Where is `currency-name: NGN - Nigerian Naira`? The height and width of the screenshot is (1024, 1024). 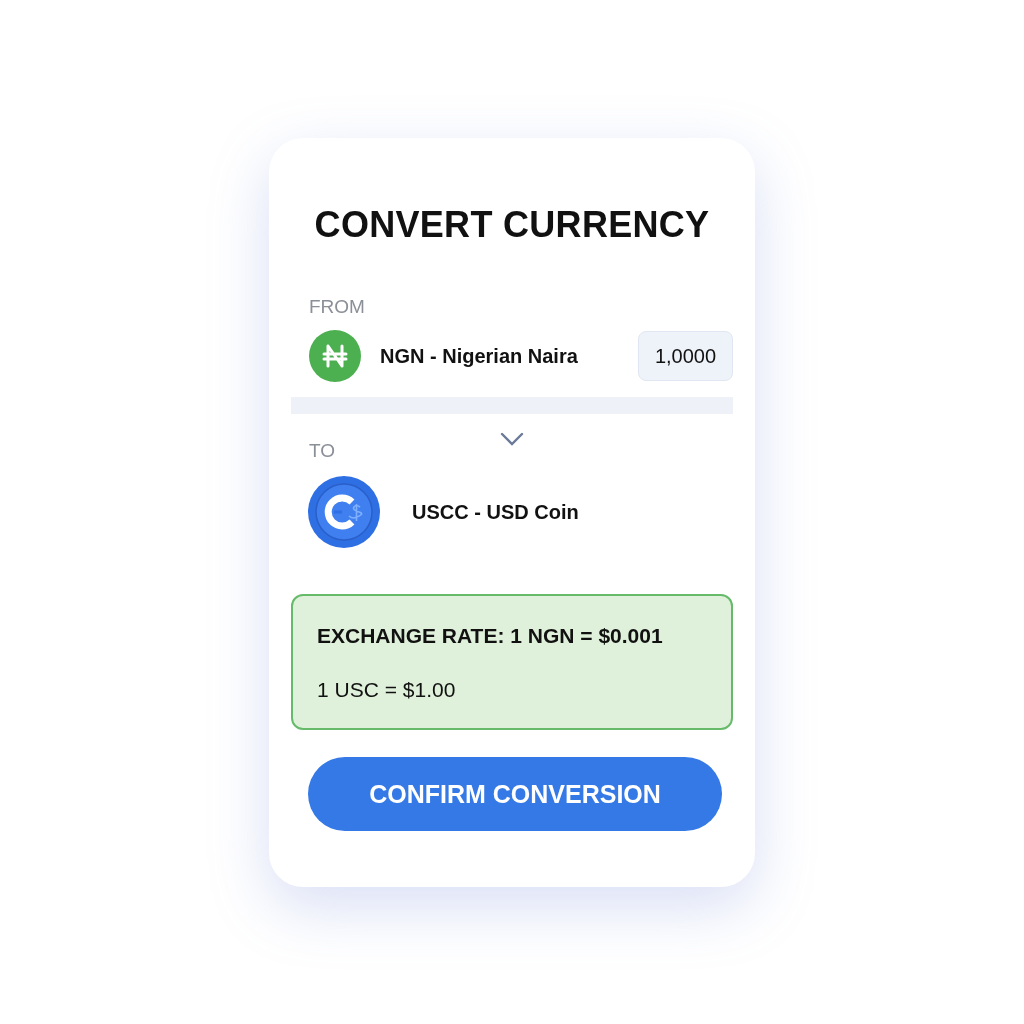 currency-name: NGN - Nigerian Naira is located at coordinates (479, 356).